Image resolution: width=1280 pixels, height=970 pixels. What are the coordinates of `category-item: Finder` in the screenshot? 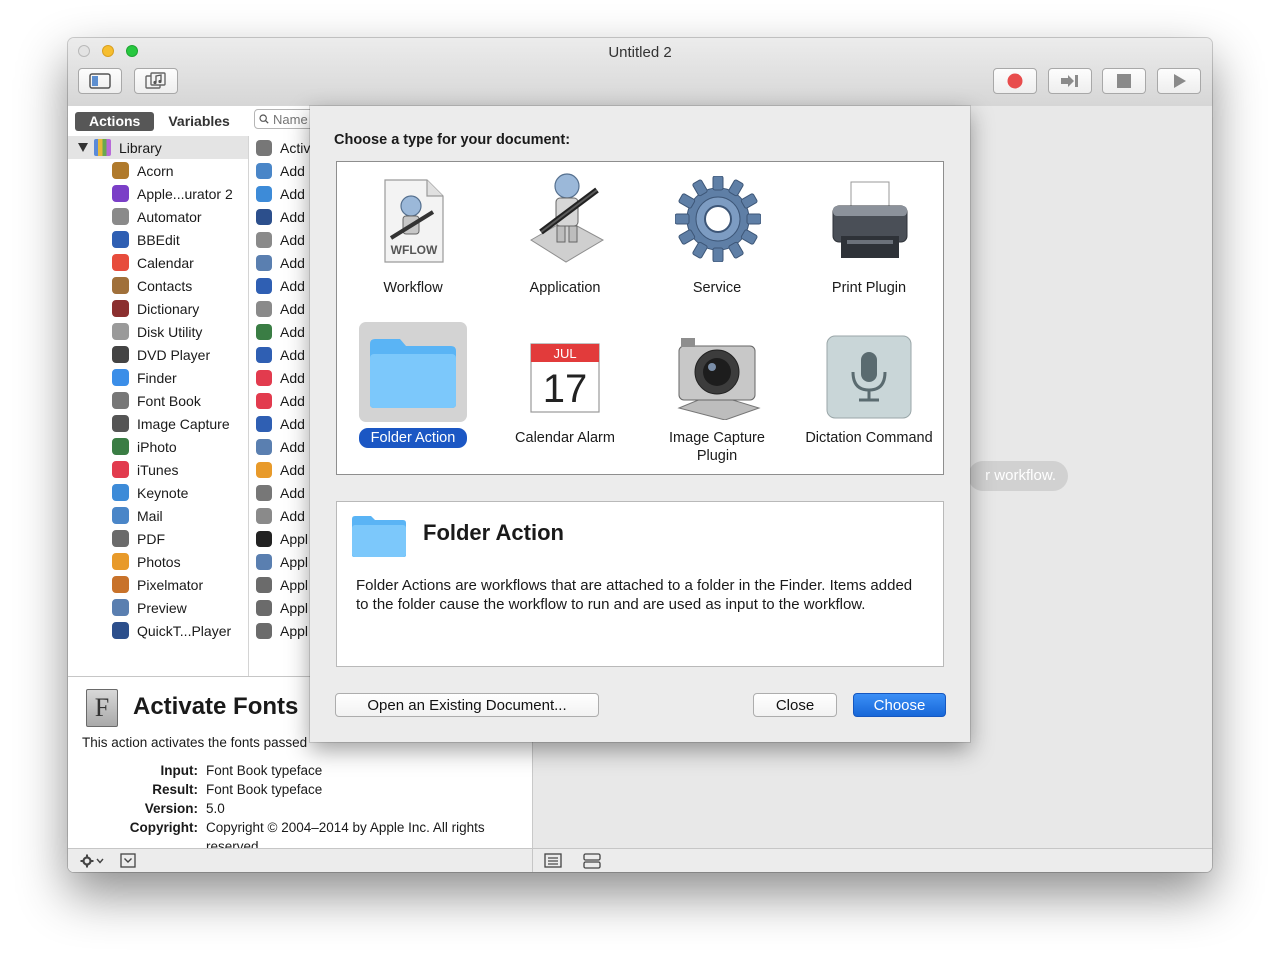 It's located at (158, 377).